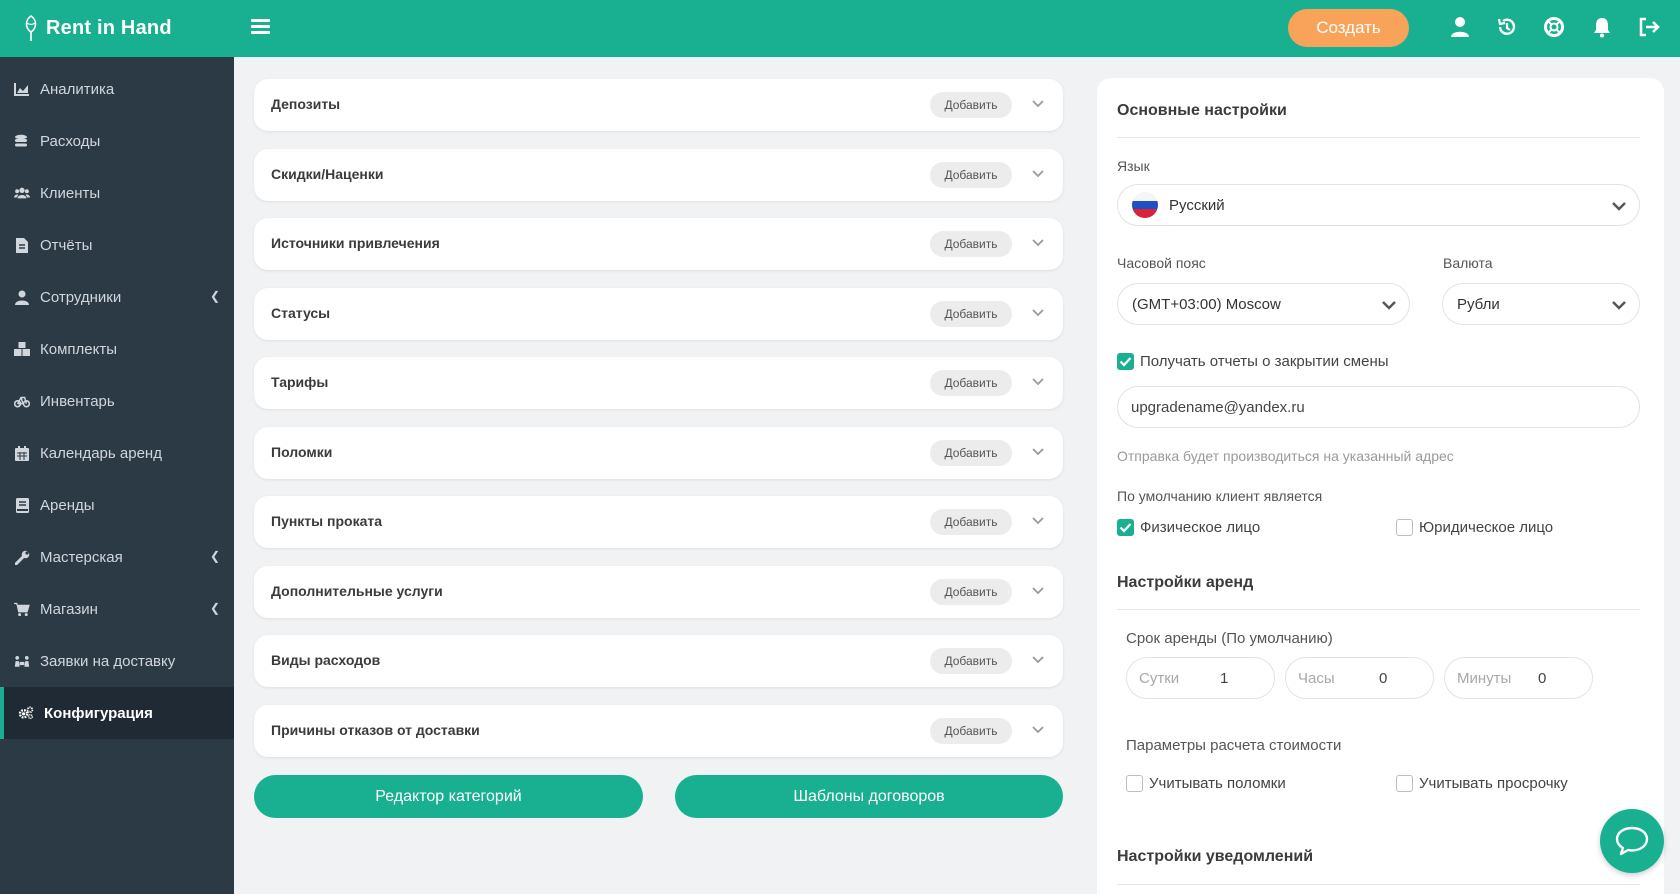 The image size is (1680, 894). Describe the element at coordinates (1602, 27) in the screenshot. I see `bell-icon` at that location.